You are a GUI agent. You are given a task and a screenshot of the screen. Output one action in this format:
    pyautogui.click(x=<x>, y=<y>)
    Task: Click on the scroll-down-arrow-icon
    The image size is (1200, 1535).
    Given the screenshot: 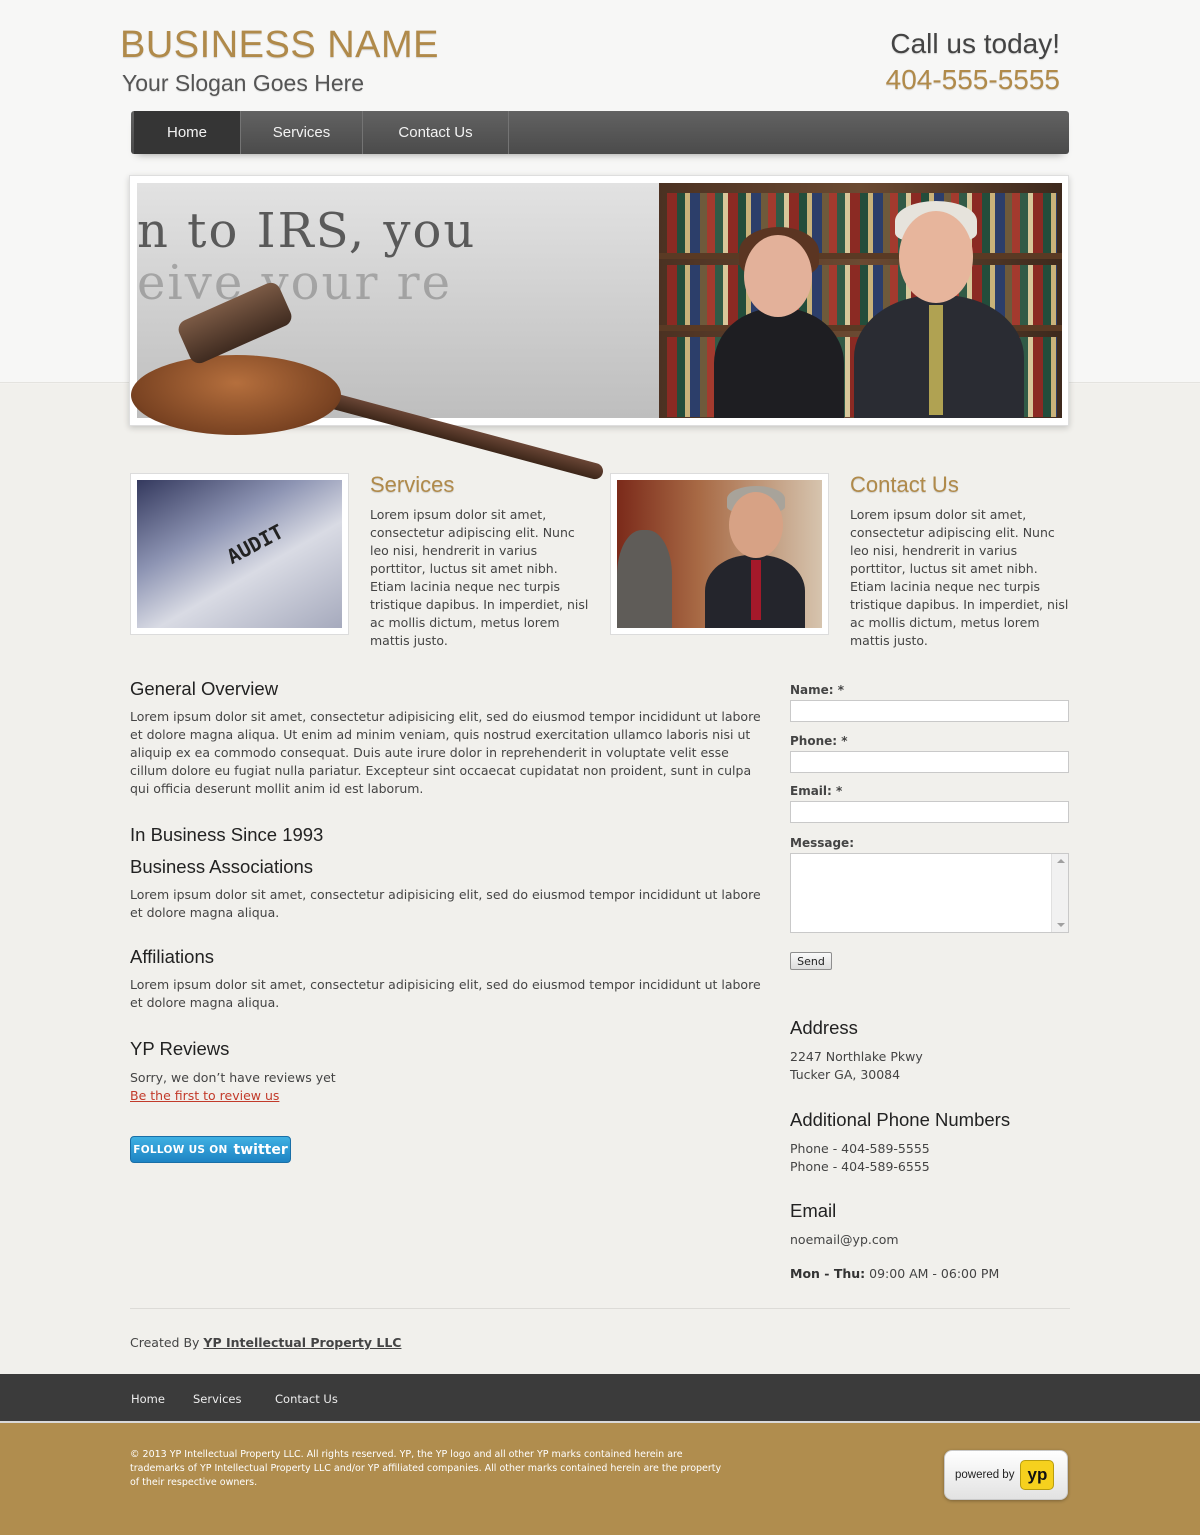 What is the action you would take?
    pyautogui.click(x=1061, y=925)
    